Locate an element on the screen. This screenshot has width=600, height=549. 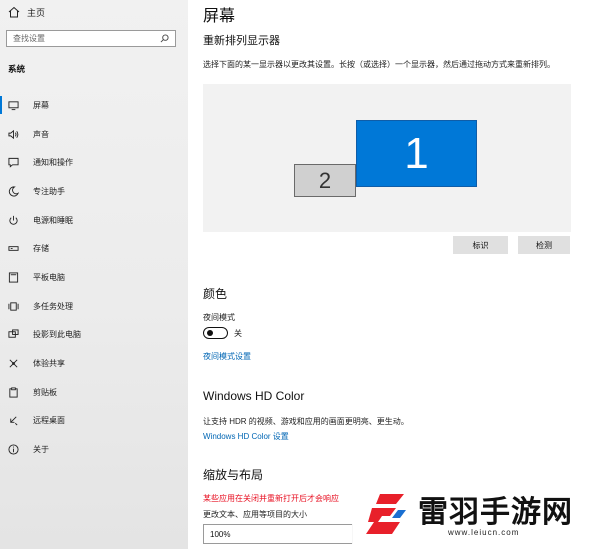
detect-button: 检测 is located at coordinates (544, 245).